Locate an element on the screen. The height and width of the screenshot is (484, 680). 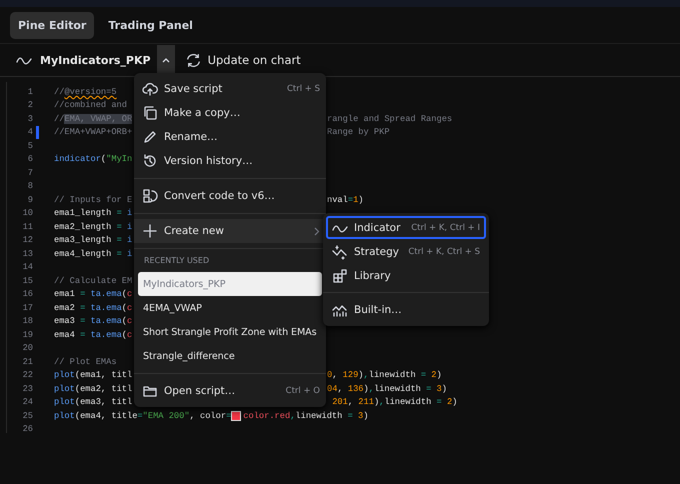
code-text: ema4_length = i is located at coordinates (93, 253).